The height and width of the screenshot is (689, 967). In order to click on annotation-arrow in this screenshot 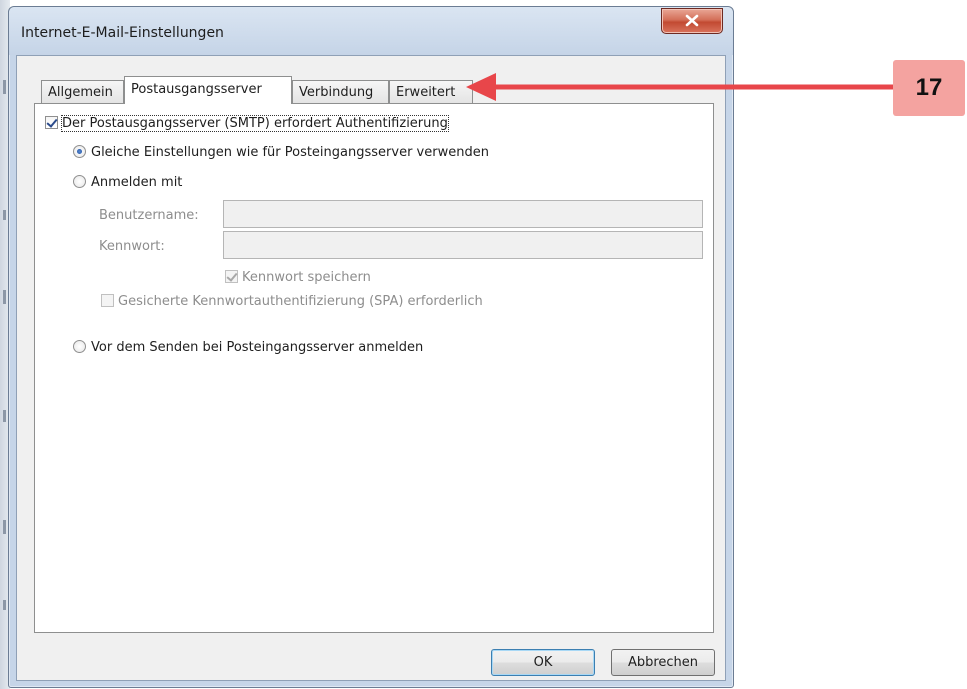, I will do `click(679, 87)`.